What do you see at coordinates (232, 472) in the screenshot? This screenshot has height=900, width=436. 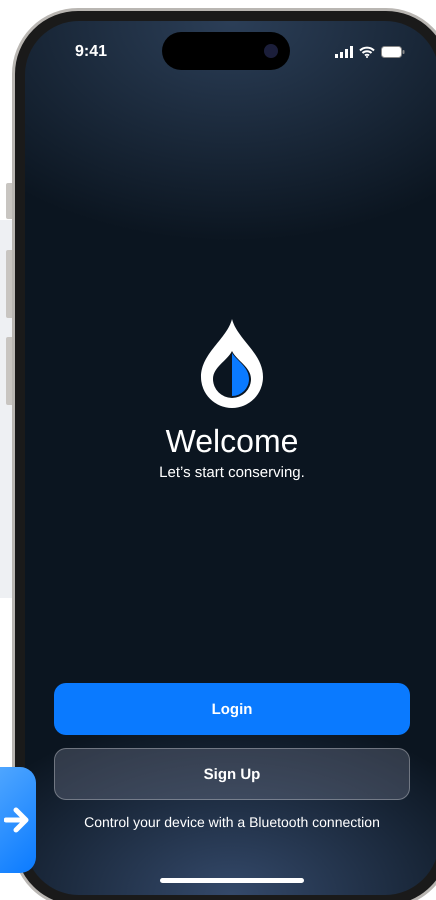 I see `welcome-subtitle: Let’s start conserving.` at bounding box center [232, 472].